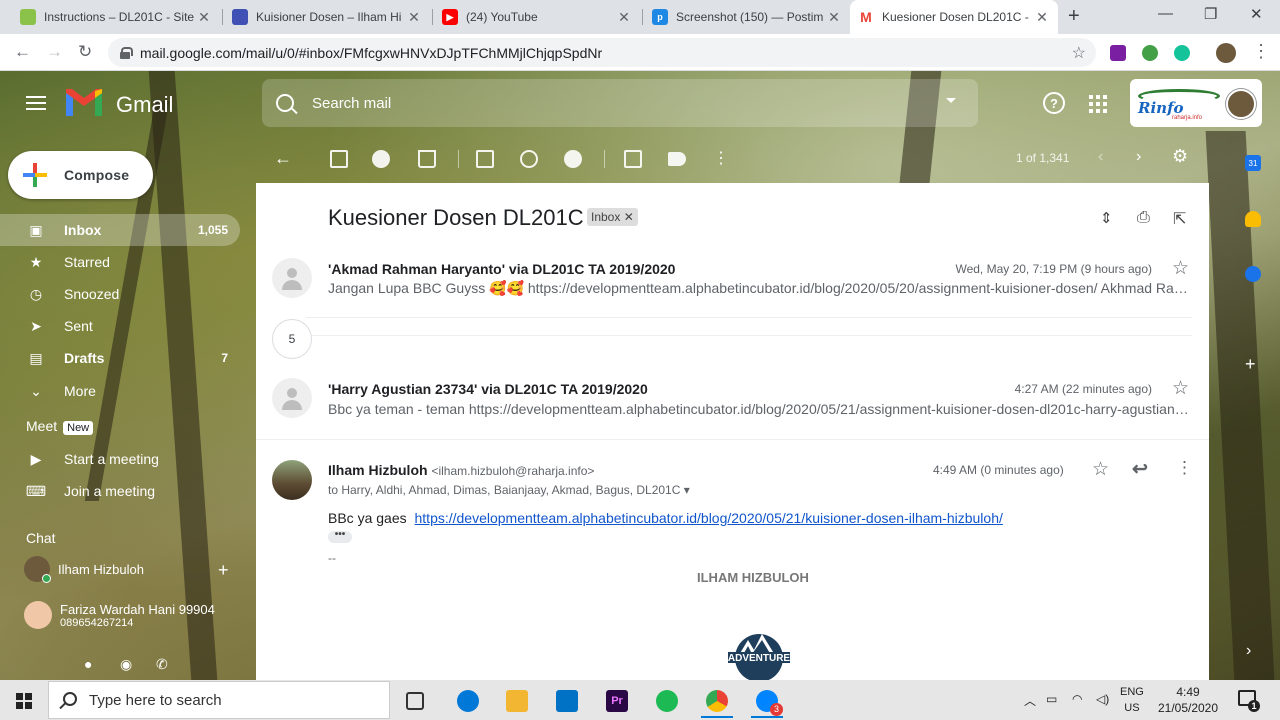 The image size is (1280, 720). Describe the element at coordinates (120, 491) in the screenshot. I see `join-meeting-link: ⌨ Join a meeting` at that location.